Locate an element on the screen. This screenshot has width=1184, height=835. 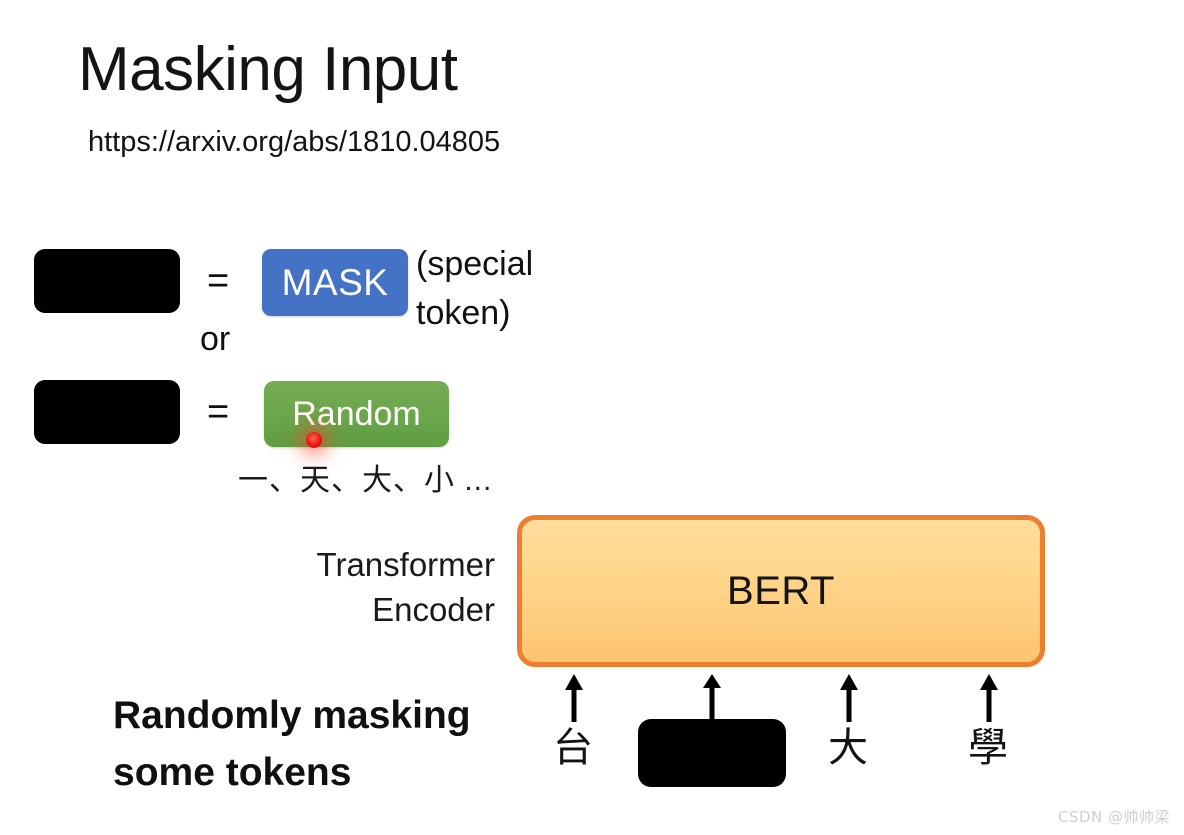
input-token-1: 台 is located at coordinates (573, 748).